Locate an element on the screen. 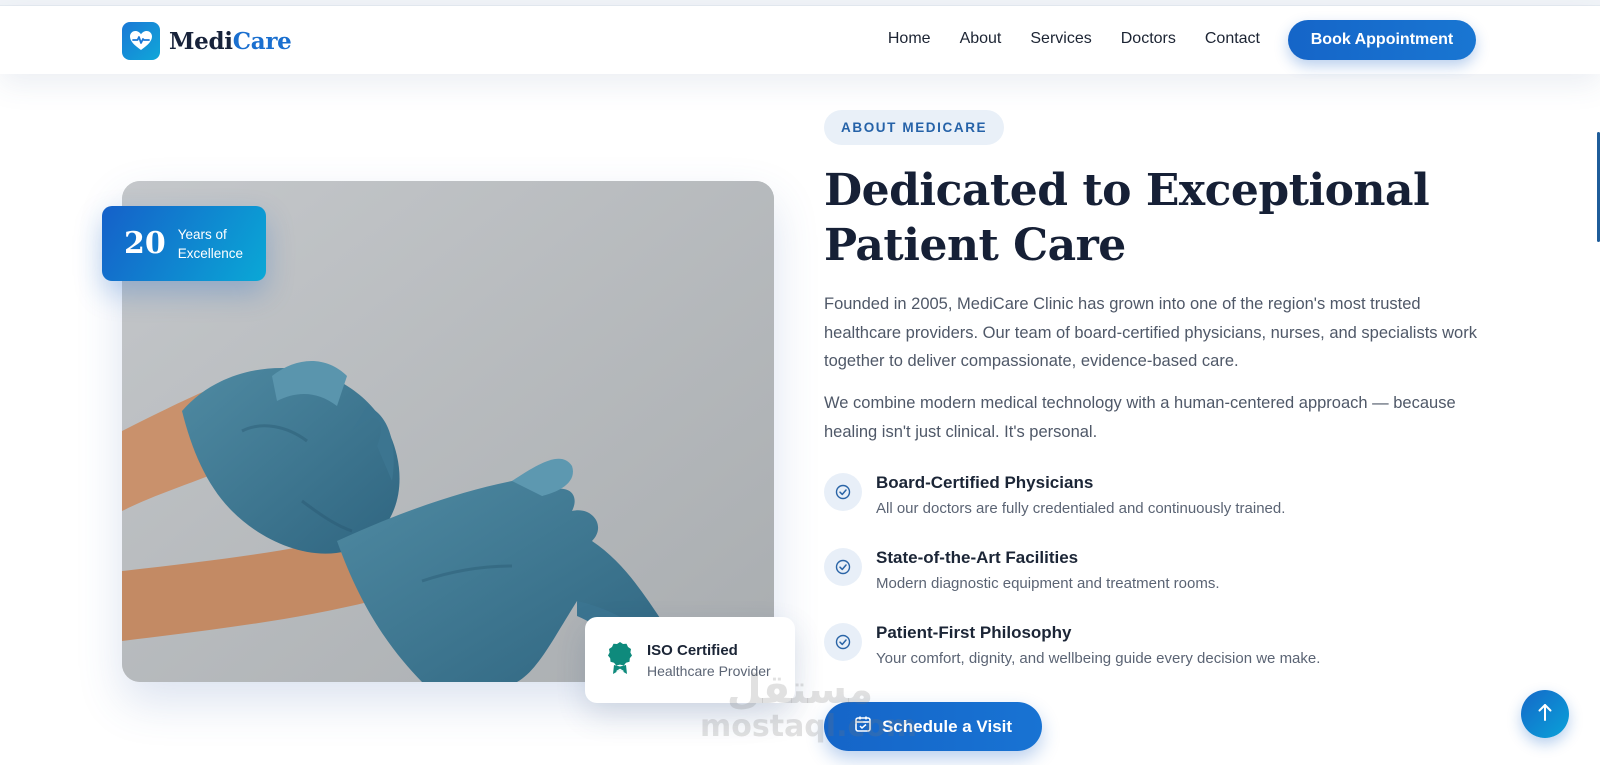 This screenshot has width=1600, height=765. feature-title: Patient-First Philosophy is located at coordinates (974, 632).